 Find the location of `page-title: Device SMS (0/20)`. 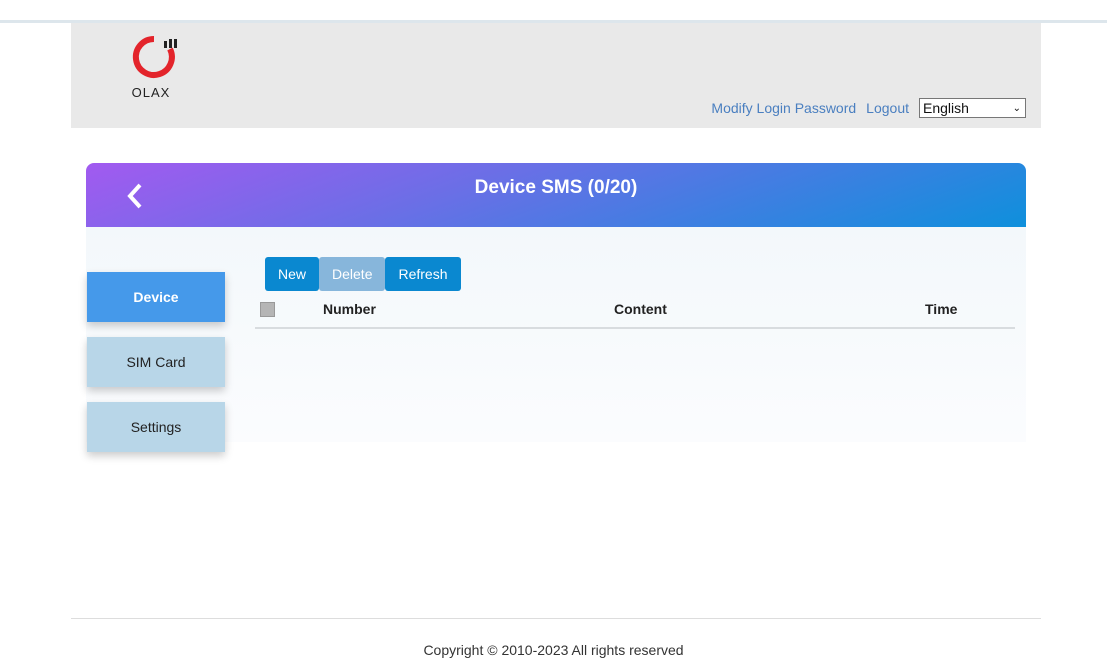

page-title: Device SMS (0/20) is located at coordinates (556, 187).